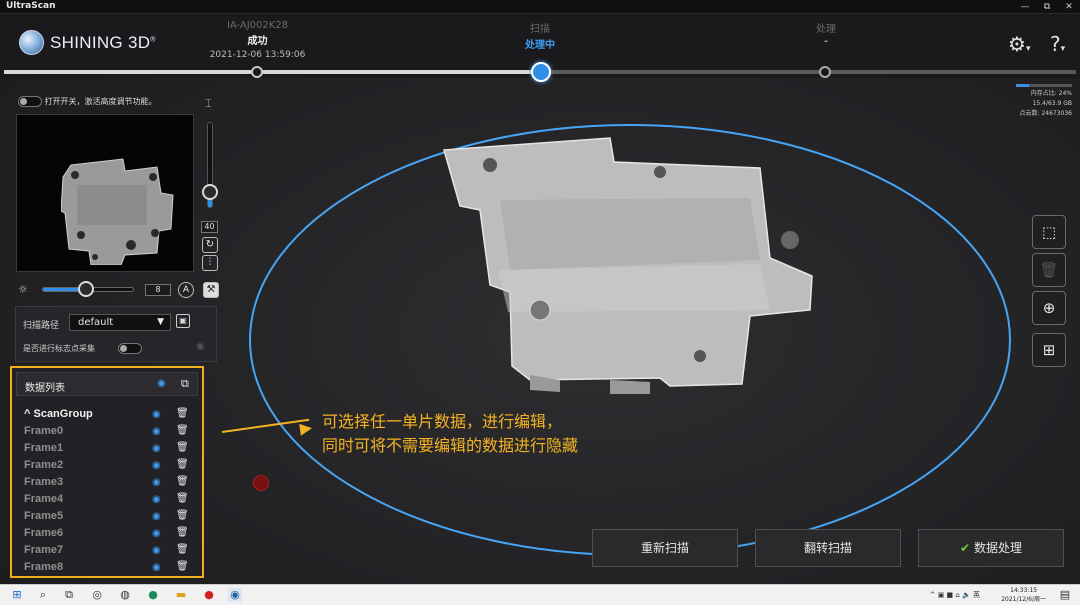 The width and height of the screenshot is (1080, 605). What do you see at coordinates (43, 465) in the screenshot?
I see `frame-row: Frame2` at bounding box center [43, 465].